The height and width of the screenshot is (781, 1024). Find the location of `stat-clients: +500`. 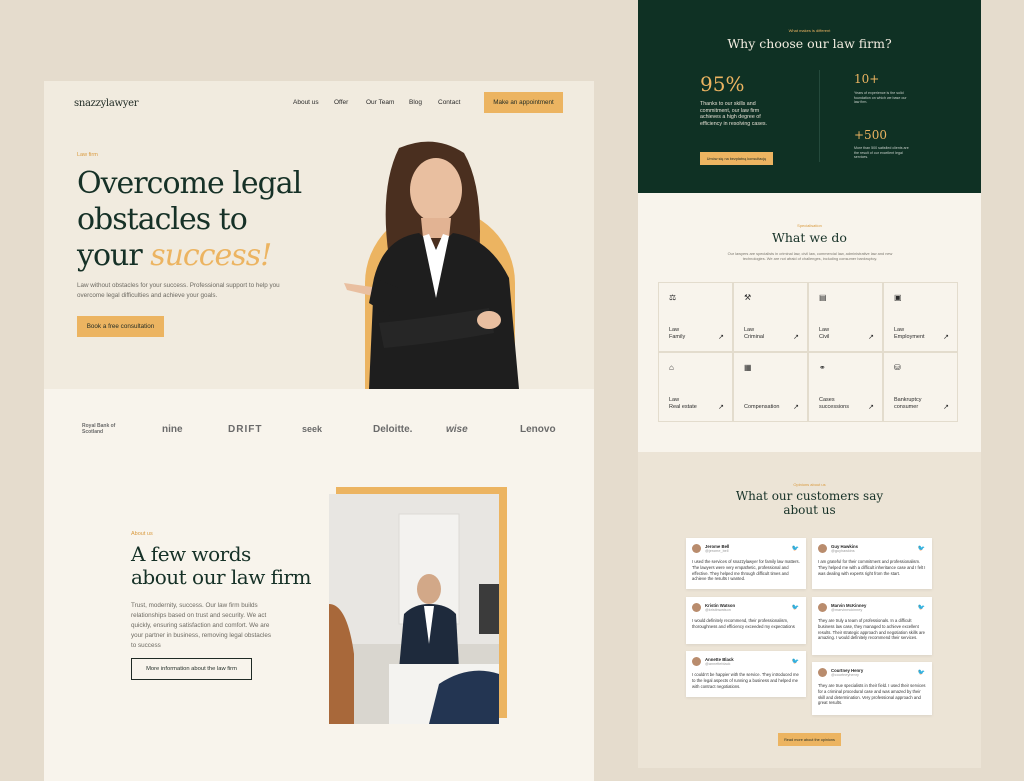

stat-clients: +500 is located at coordinates (870, 135).